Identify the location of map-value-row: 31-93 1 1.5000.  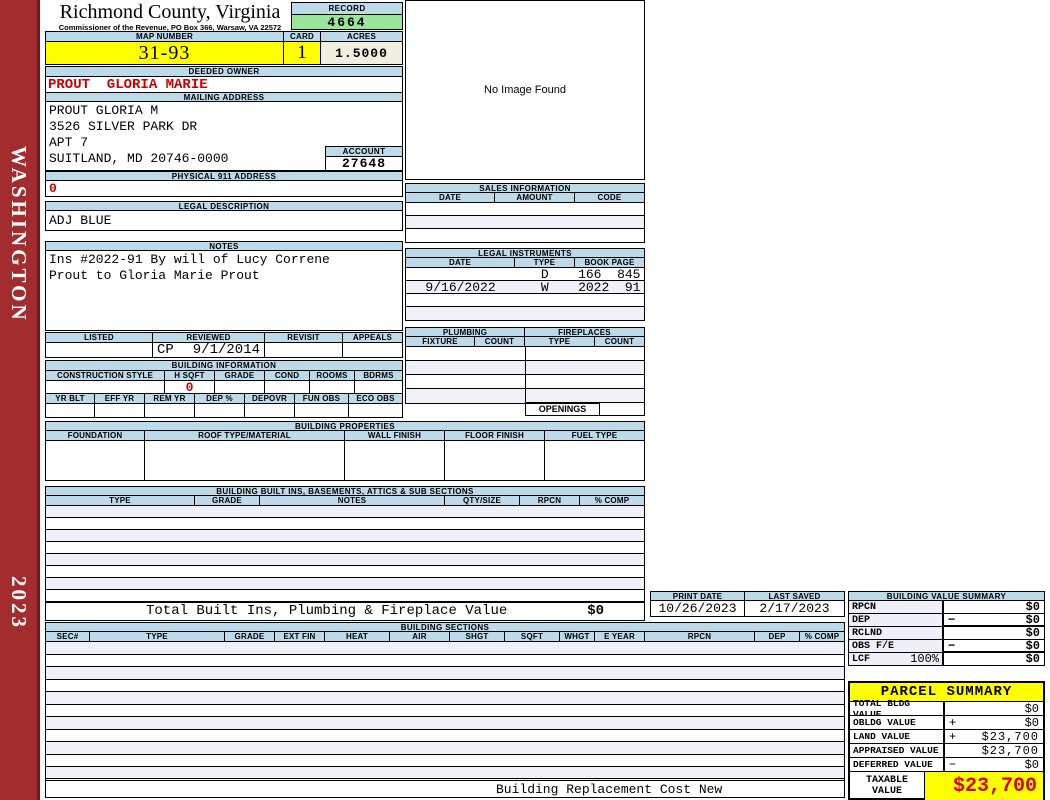
(224, 53).